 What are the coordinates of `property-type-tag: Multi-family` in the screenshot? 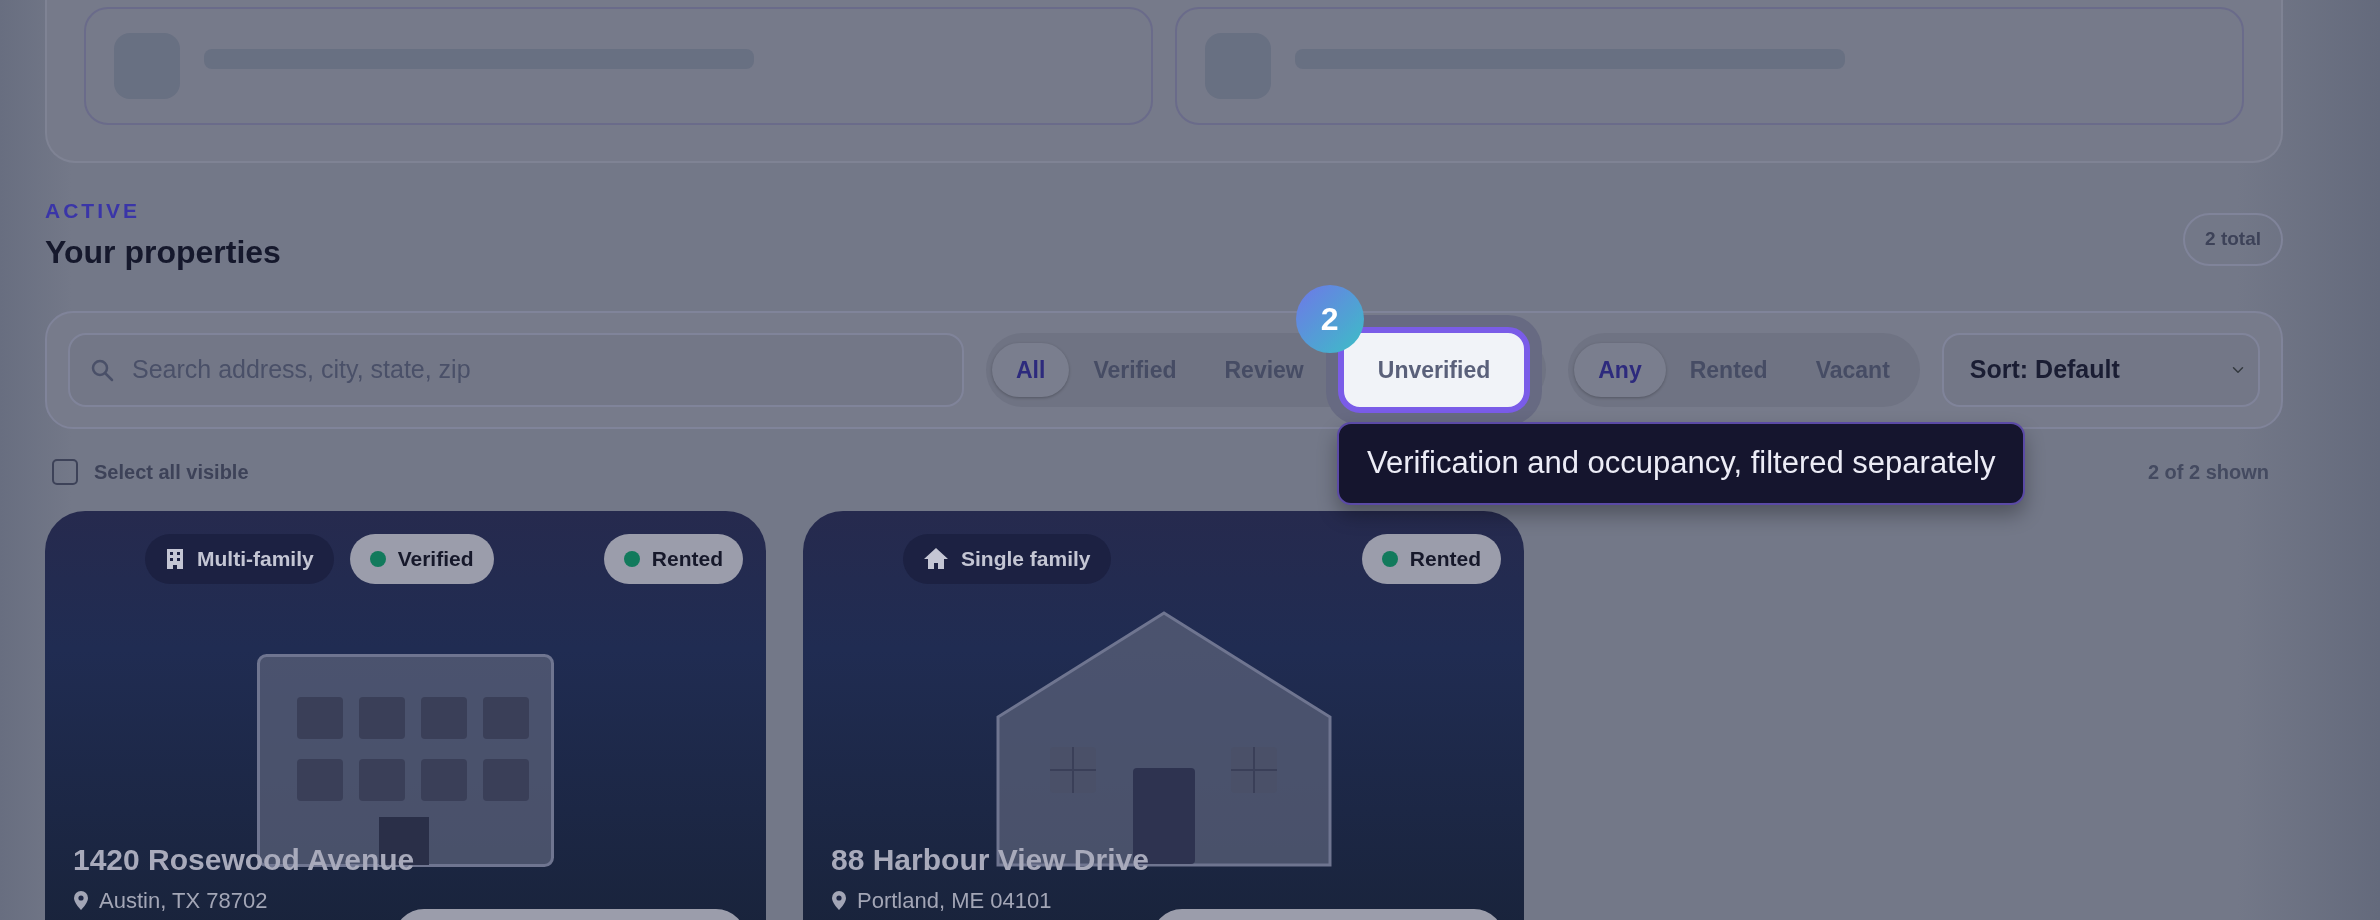 It's located at (239, 558).